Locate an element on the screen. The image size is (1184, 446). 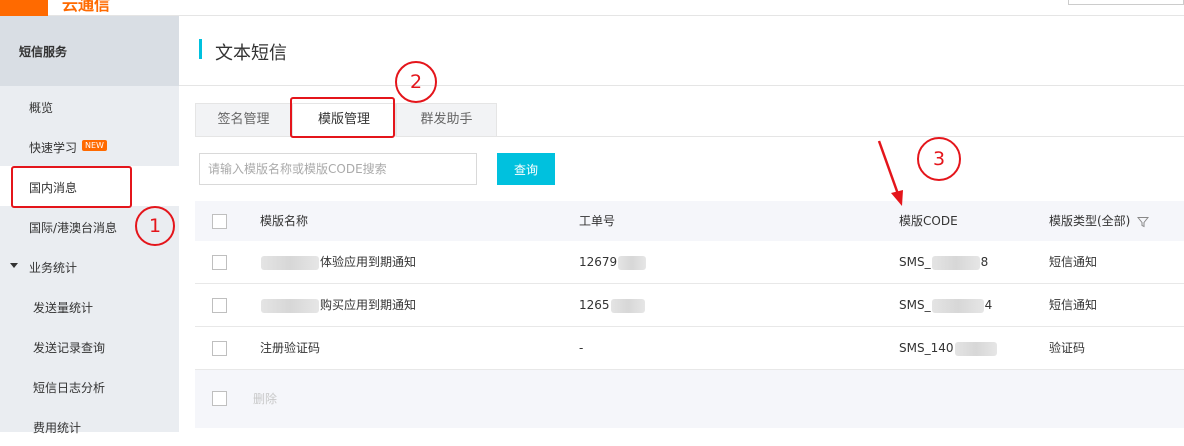
sidebar-item-label: 发送记录查询 is located at coordinates (69, 348).